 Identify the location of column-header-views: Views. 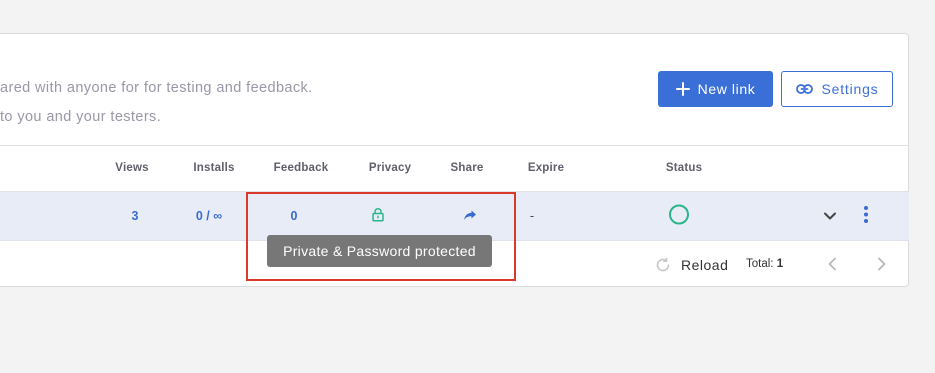
(131, 168).